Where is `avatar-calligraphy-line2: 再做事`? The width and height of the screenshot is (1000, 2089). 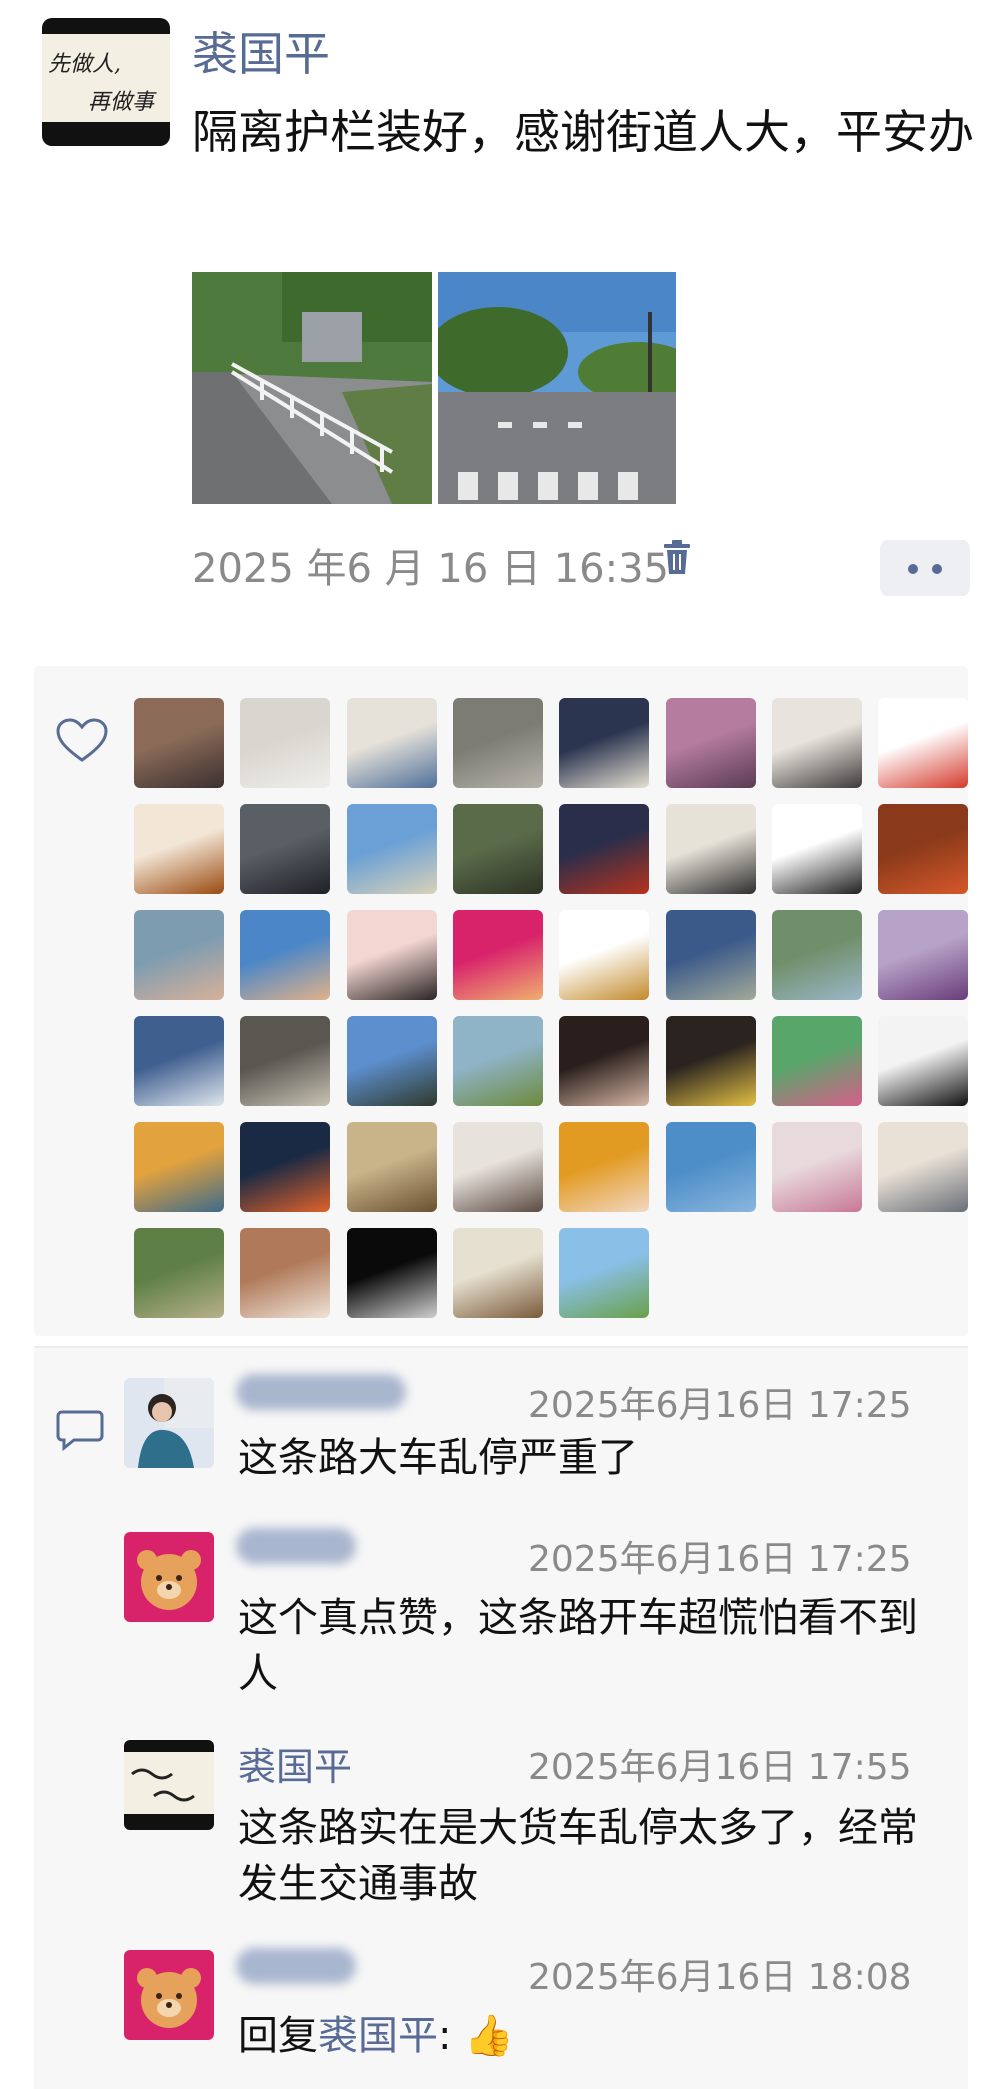 avatar-calligraphy-line2: 再做事 is located at coordinates (121, 102).